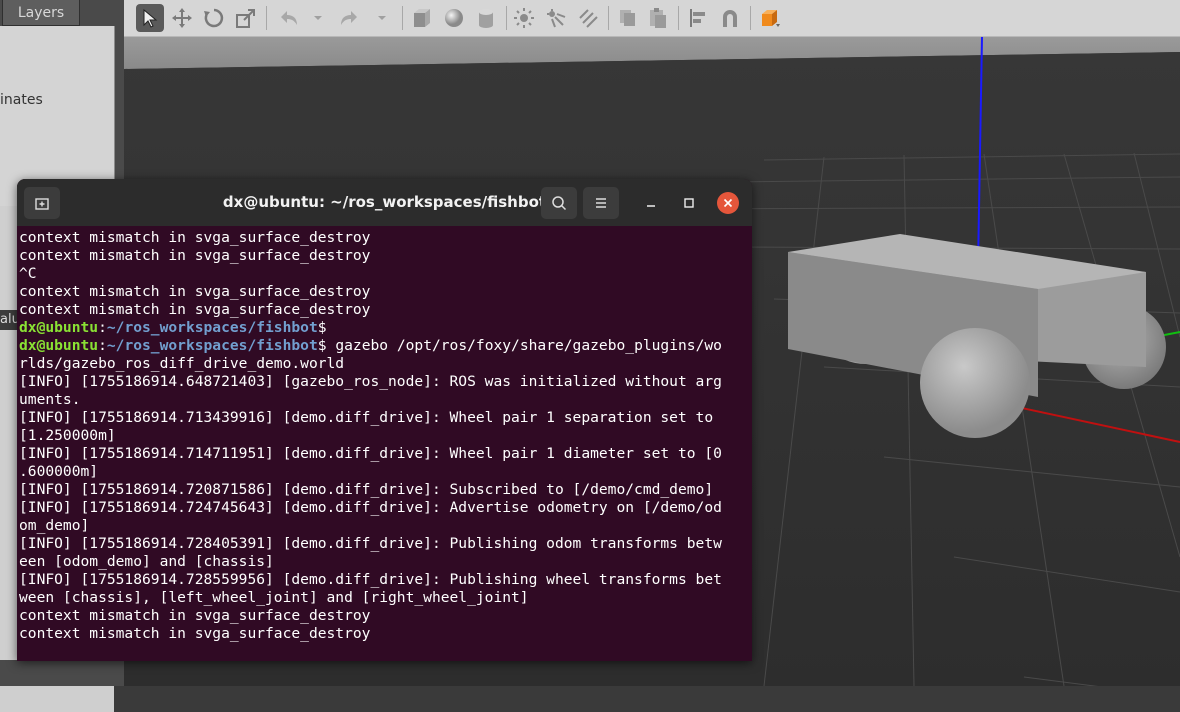 This screenshot has width=1180, height=712. What do you see at coordinates (651, 206) in the screenshot?
I see `minimize-icon` at bounding box center [651, 206].